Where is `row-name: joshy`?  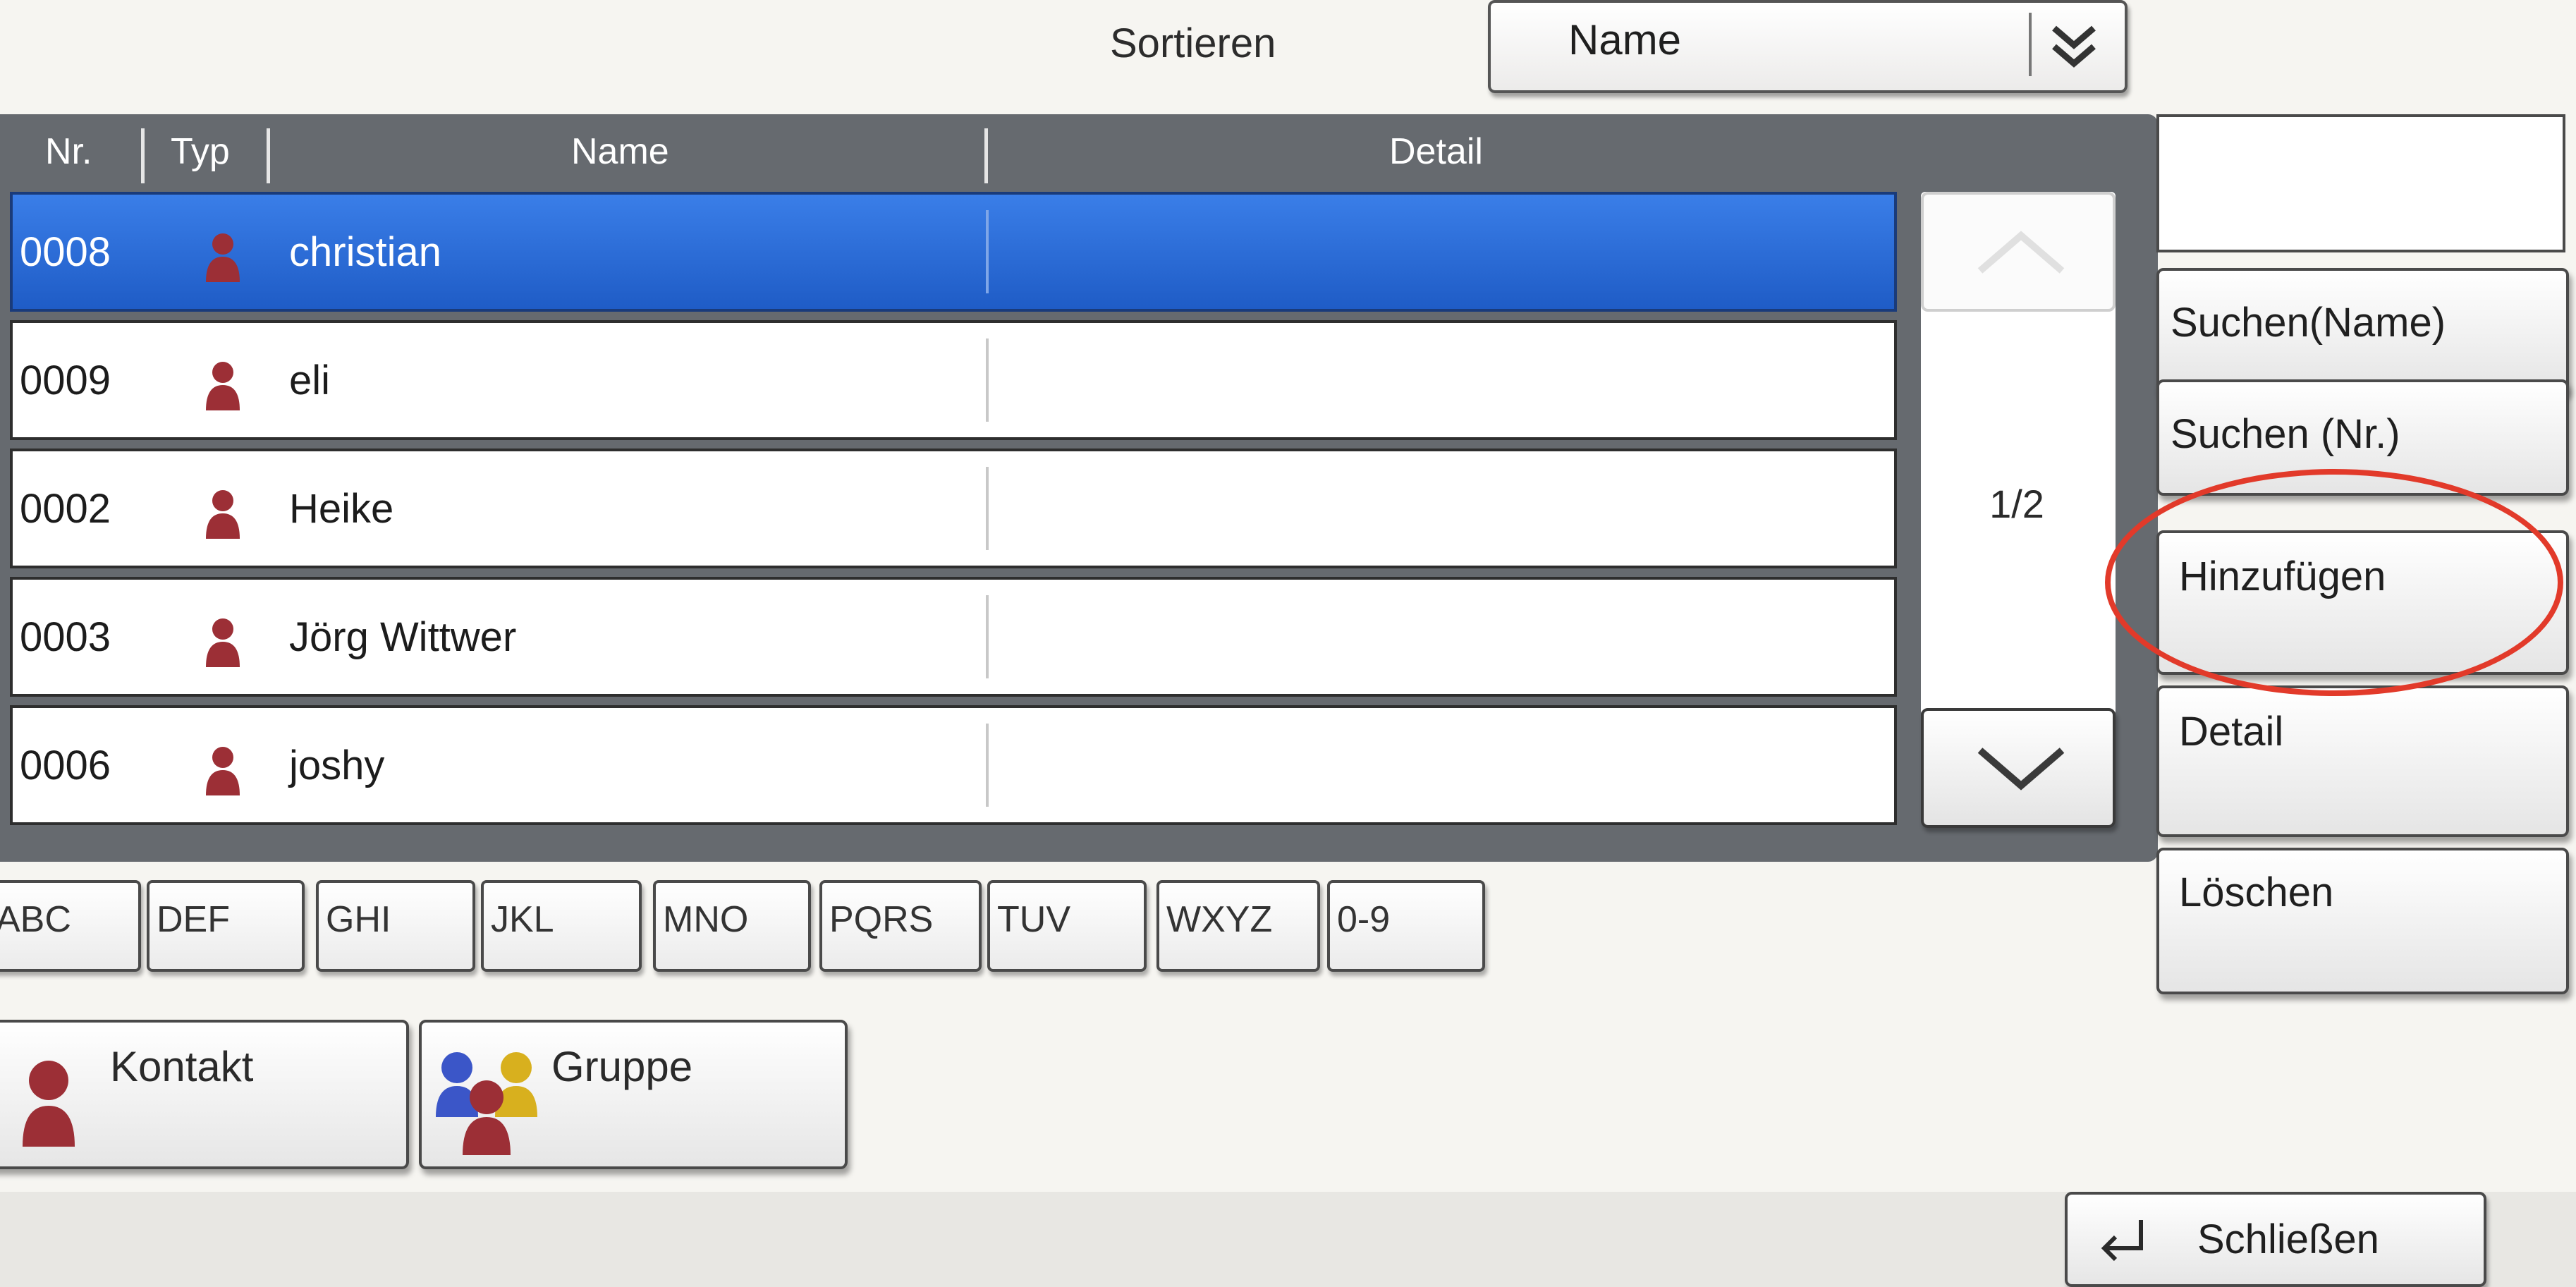 row-name: joshy is located at coordinates (337, 765).